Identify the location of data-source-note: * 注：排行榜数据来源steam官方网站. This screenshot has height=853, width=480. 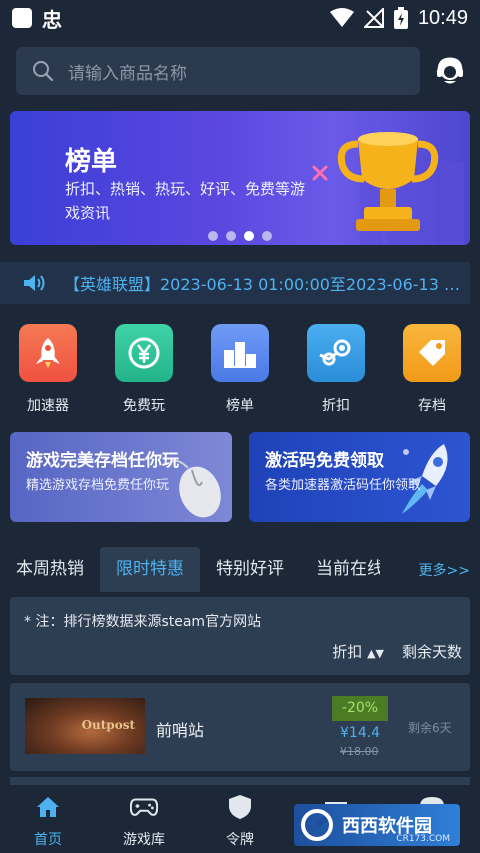
(143, 622).